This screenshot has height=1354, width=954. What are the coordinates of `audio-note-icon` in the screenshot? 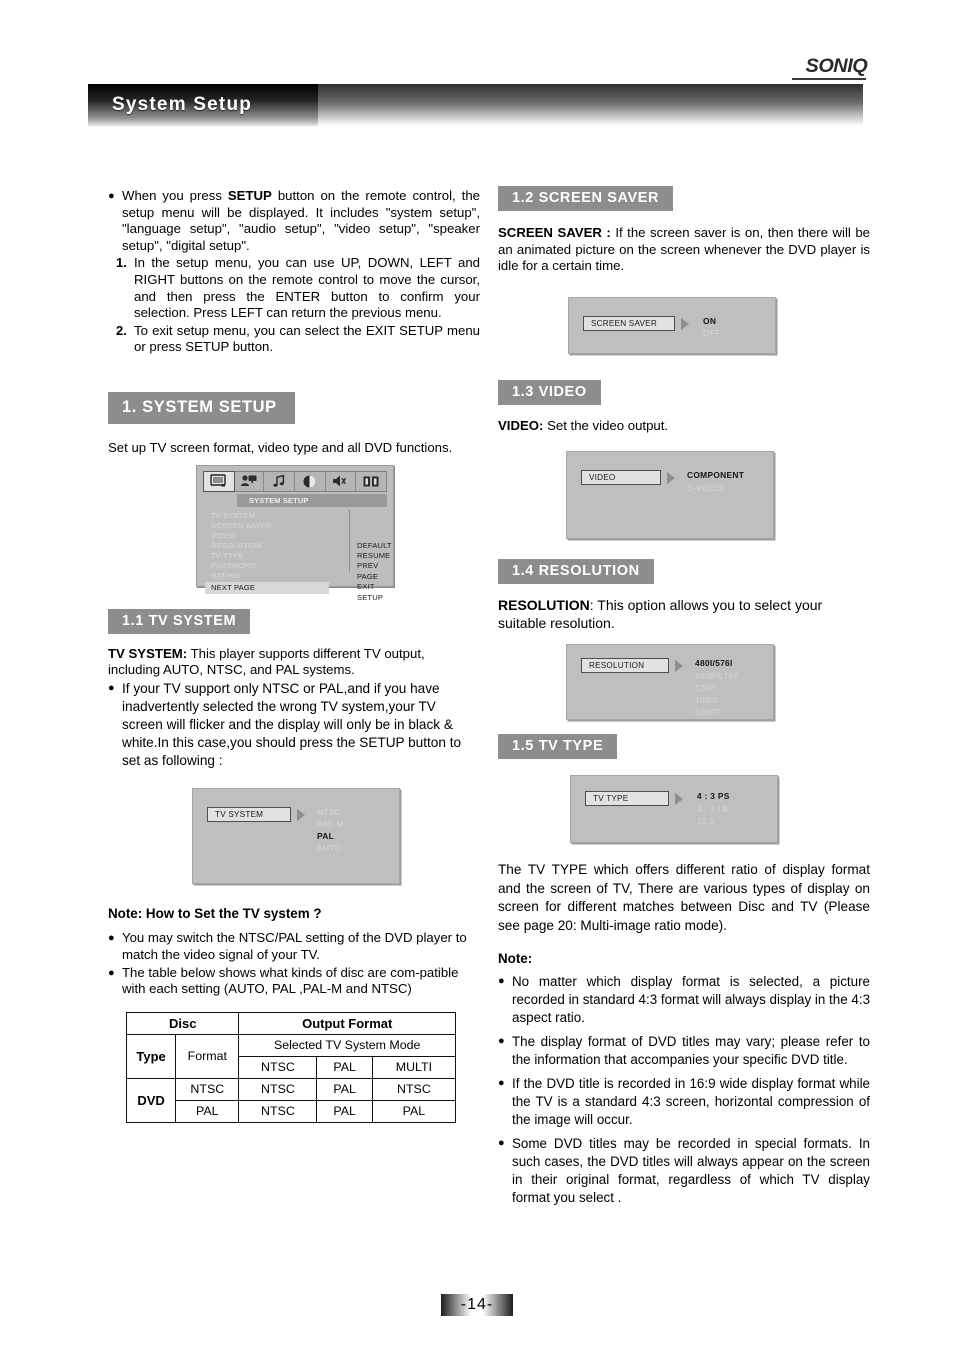 It's located at (280, 481).